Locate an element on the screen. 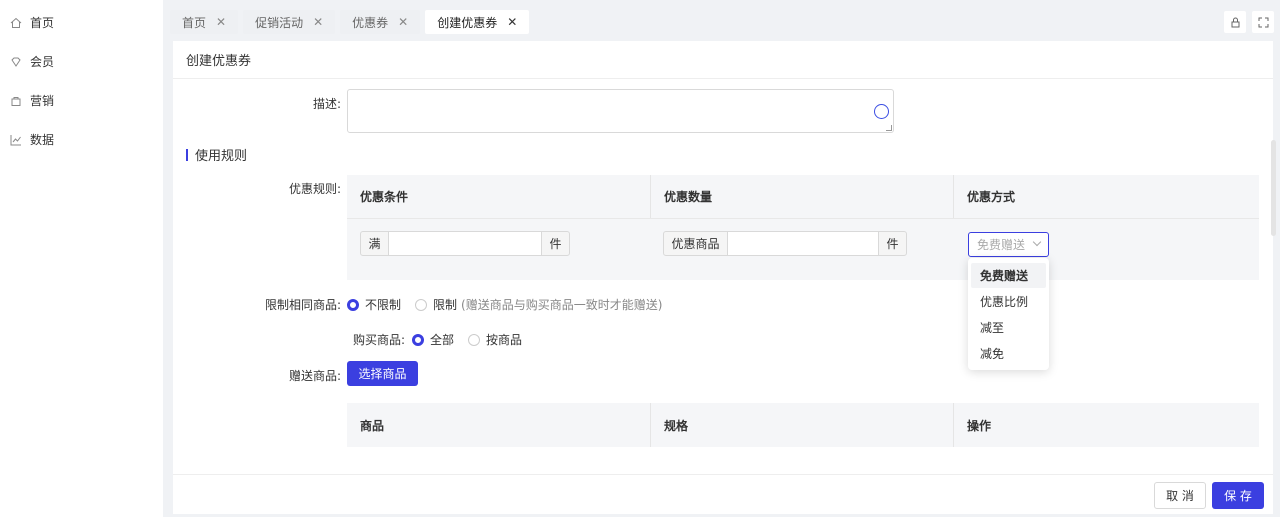 This screenshot has height=517, width=1280. rule-table-header: 优惠条件 优惠数量 优惠方式 is located at coordinates (803, 197).